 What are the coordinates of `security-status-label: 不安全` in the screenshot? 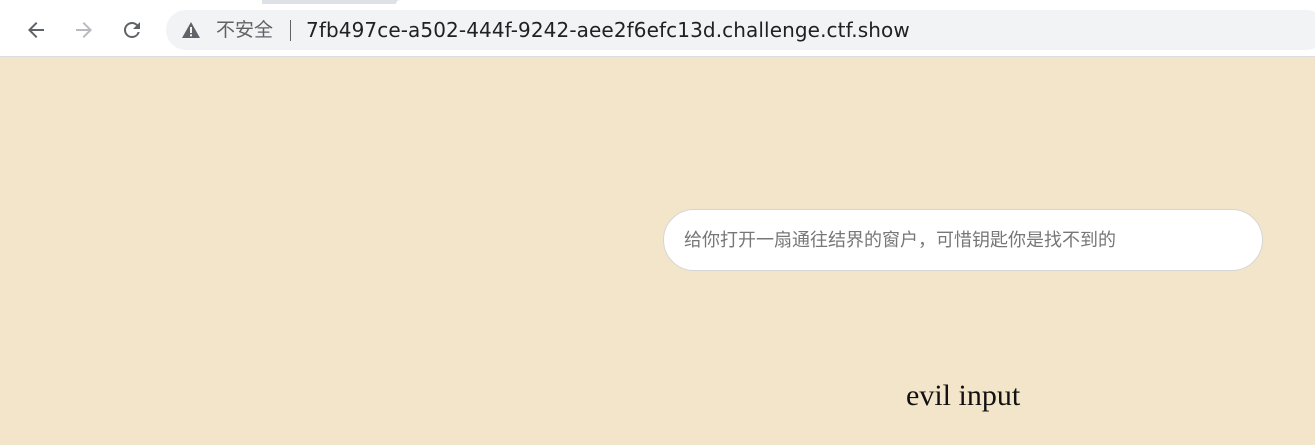 It's located at (244, 30).